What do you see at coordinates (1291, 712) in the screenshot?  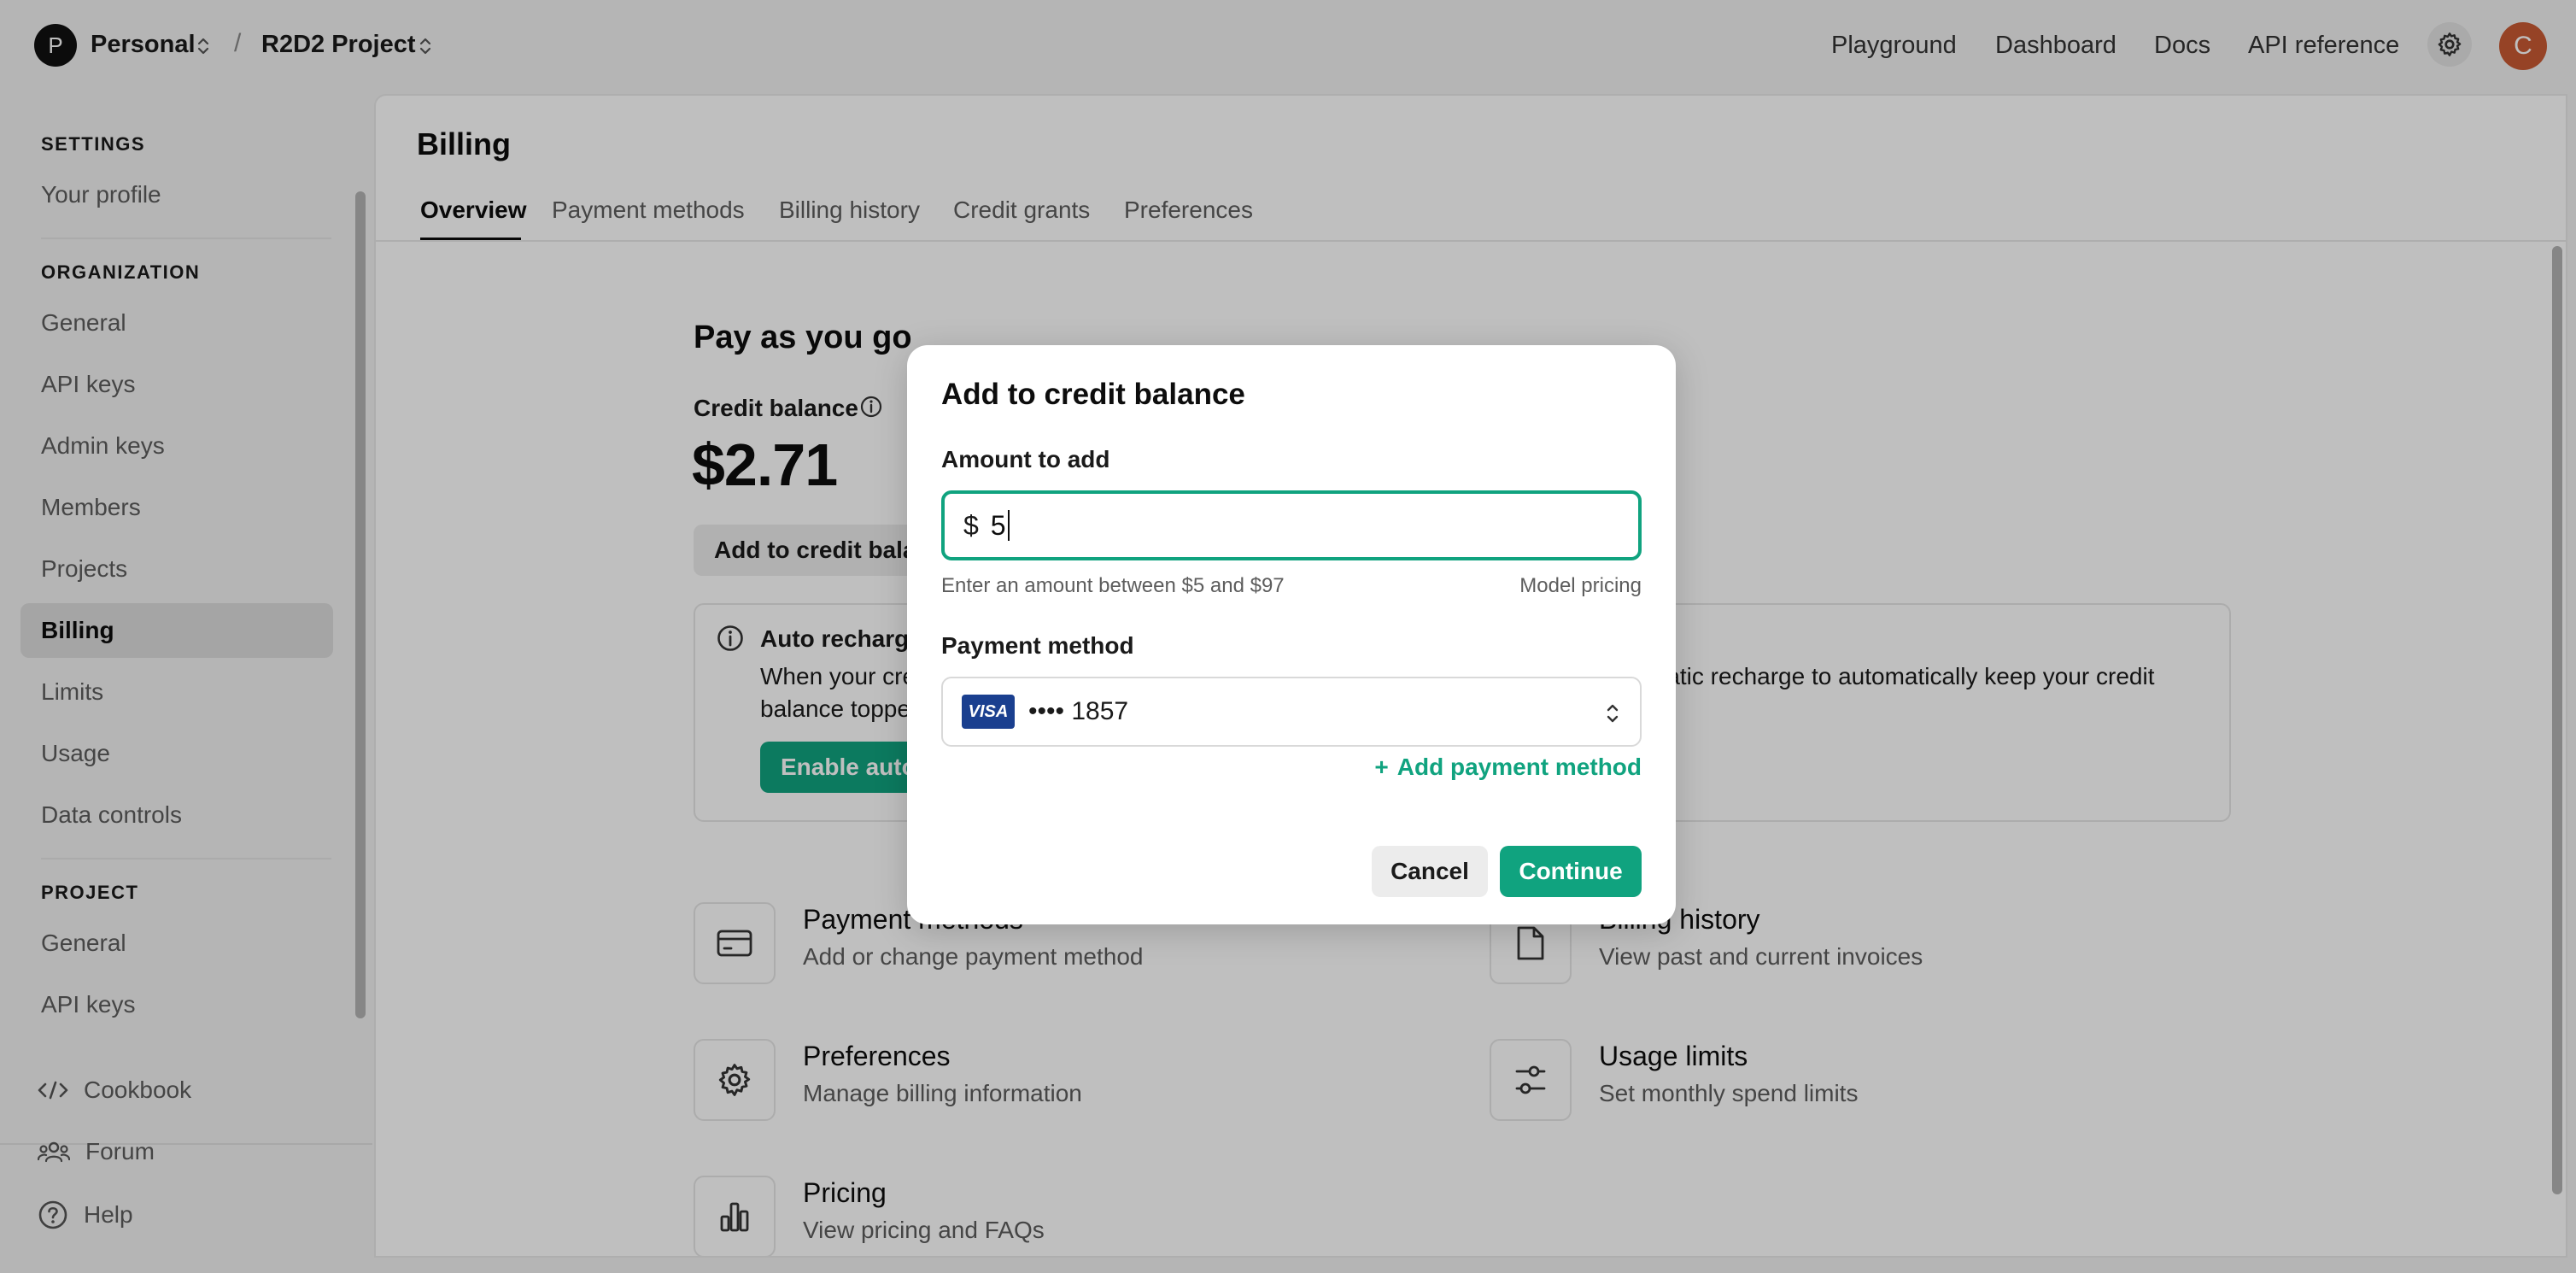 I see `payment-method-select: VISA •••• 1857` at bounding box center [1291, 712].